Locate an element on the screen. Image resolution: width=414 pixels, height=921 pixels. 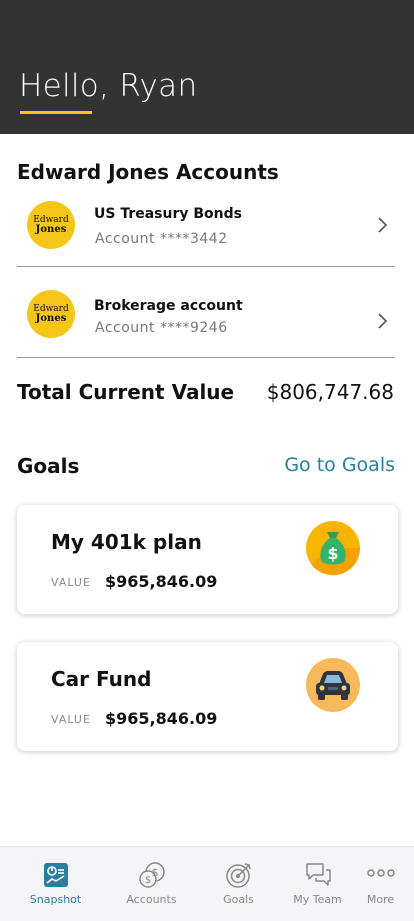
account-number: Account ****3442 is located at coordinates (161, 239).